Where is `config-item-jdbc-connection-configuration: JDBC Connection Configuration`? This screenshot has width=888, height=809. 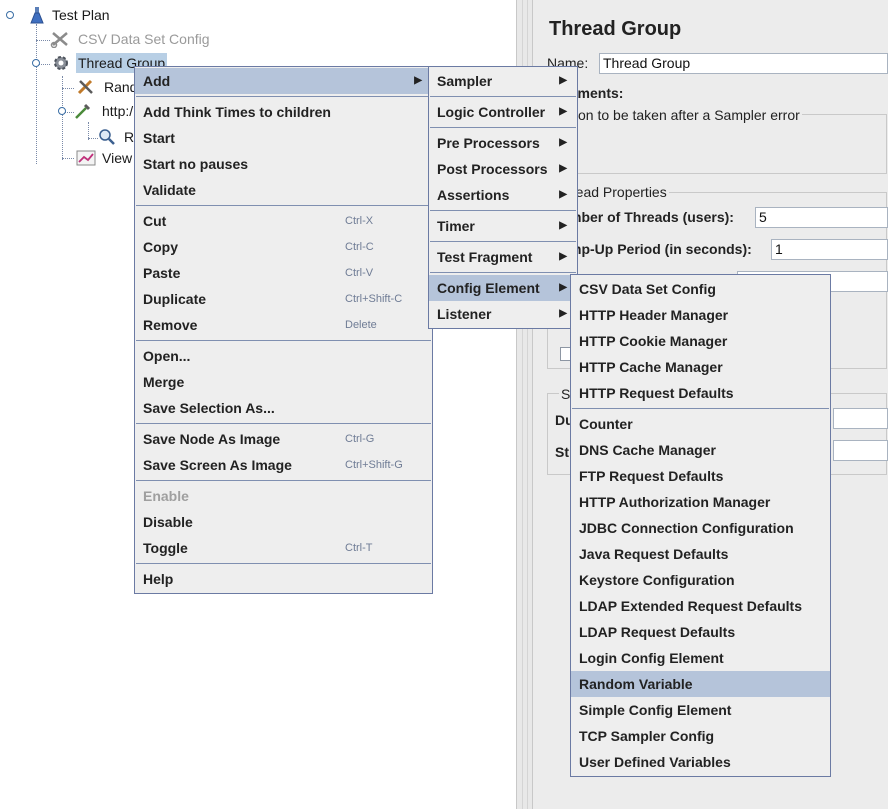
config-item-jdbc-connection-configuration: JDBC Connection Configuration is located at coordinates (700, 528).